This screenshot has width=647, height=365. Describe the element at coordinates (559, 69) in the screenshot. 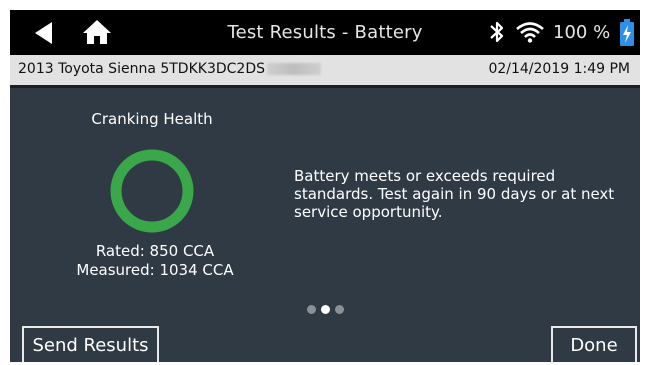

I see `test-datetime: 02/14/2019 1:49 PM` at that location.